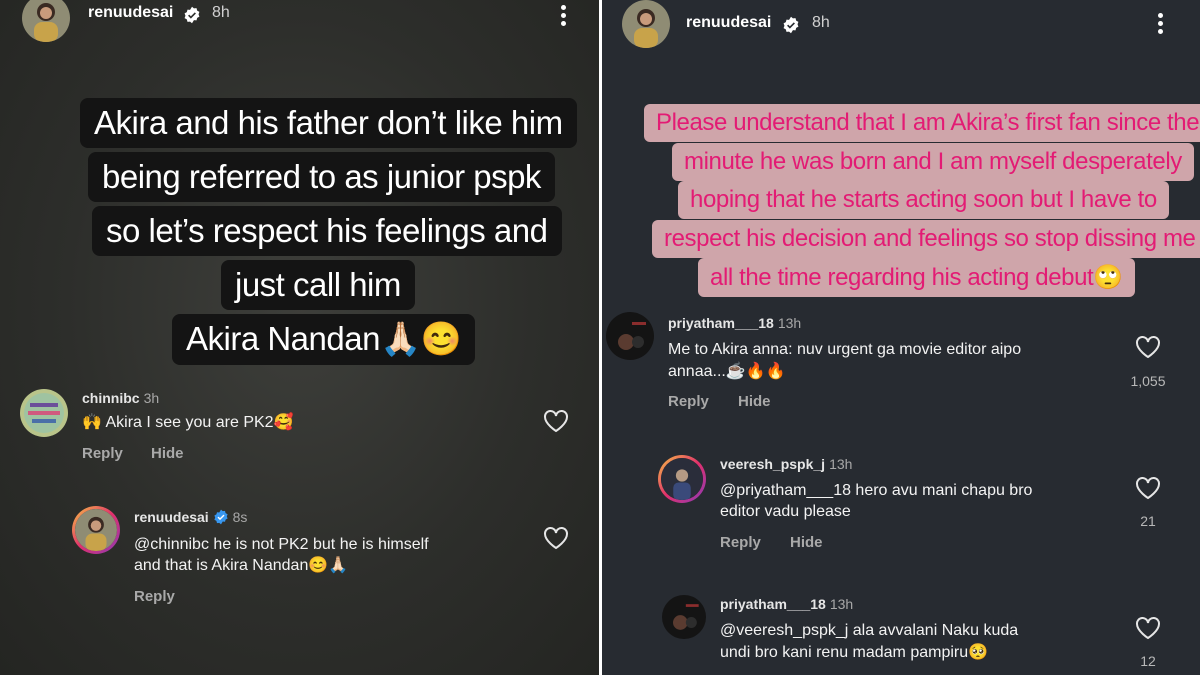 The width and height of the screenshot is (1200, 675). Describe the element at coordinates (789, 323) in the screenshot. I see `comment-time: 13h` at that location.